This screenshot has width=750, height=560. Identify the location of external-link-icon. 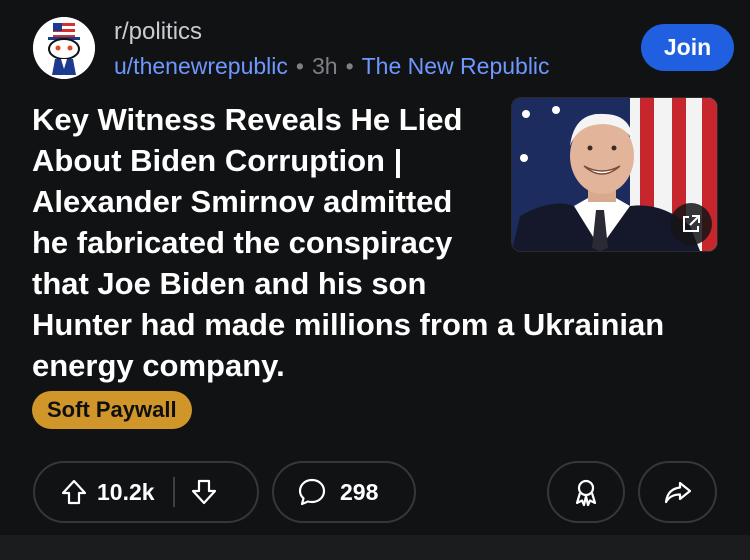
(691, 224).